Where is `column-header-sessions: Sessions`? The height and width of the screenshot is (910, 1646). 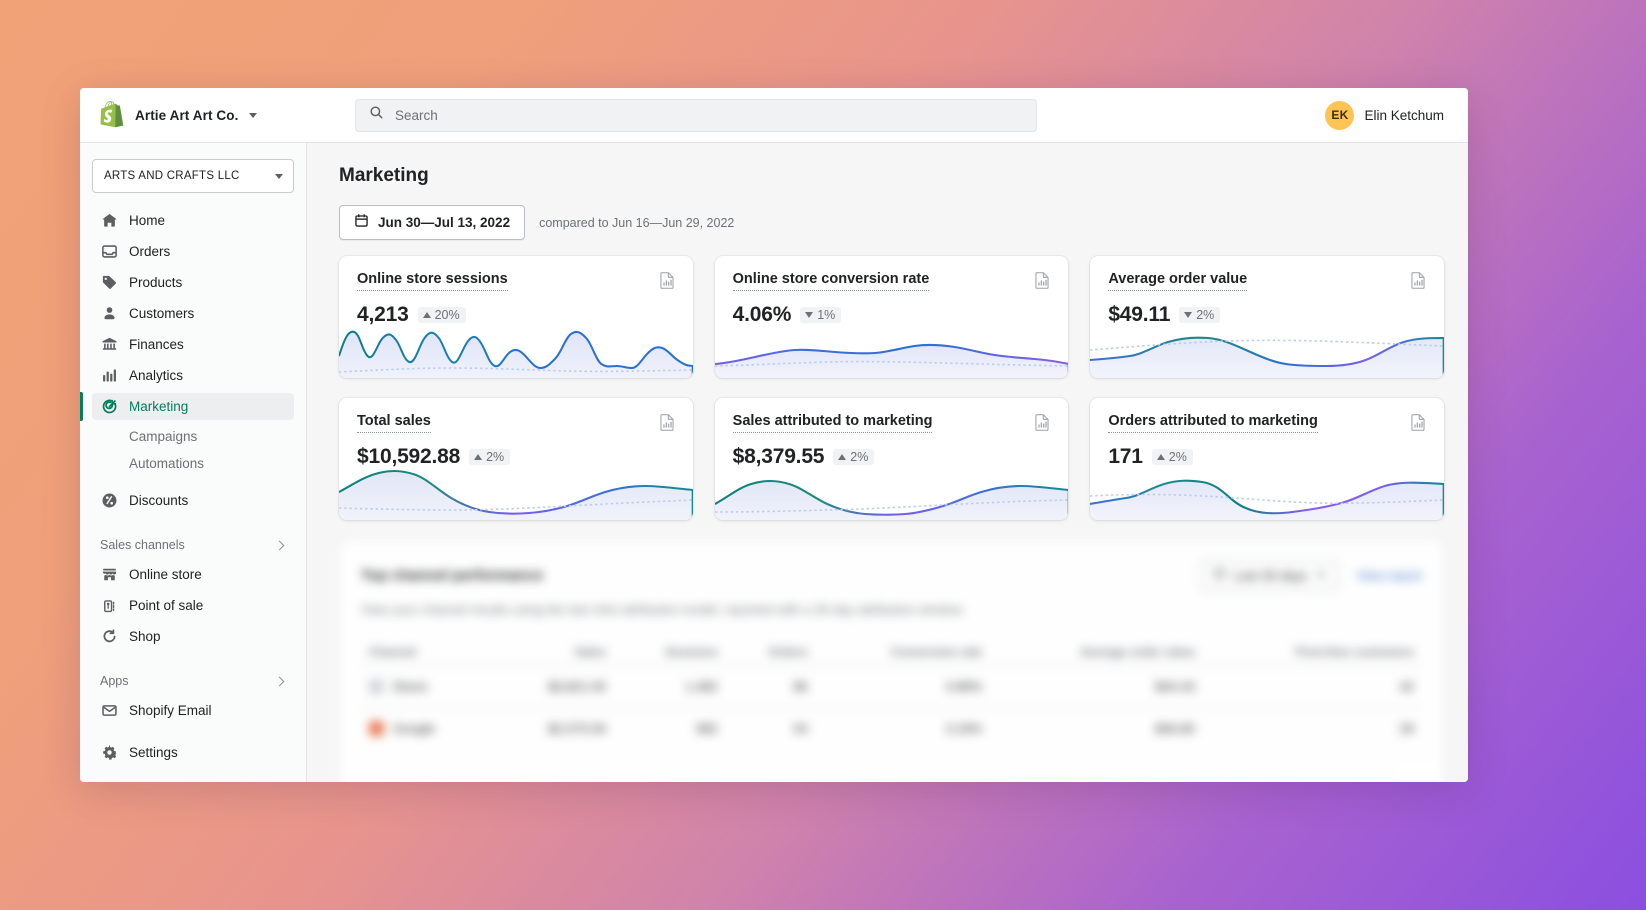
column-header-sessions: Sessions is located at coordinates (670, 652).